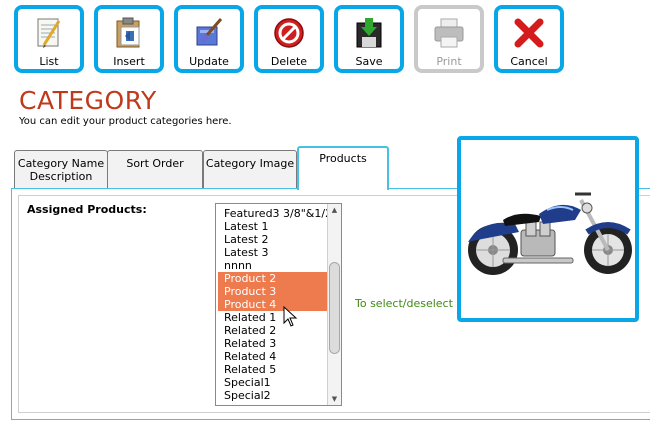 The image size is (650, 443). What do you see at coordinates (334, 399) in the screenshot?
I see `scroll-down-arrow-icon: ▼` at bounding box center [334, 399].